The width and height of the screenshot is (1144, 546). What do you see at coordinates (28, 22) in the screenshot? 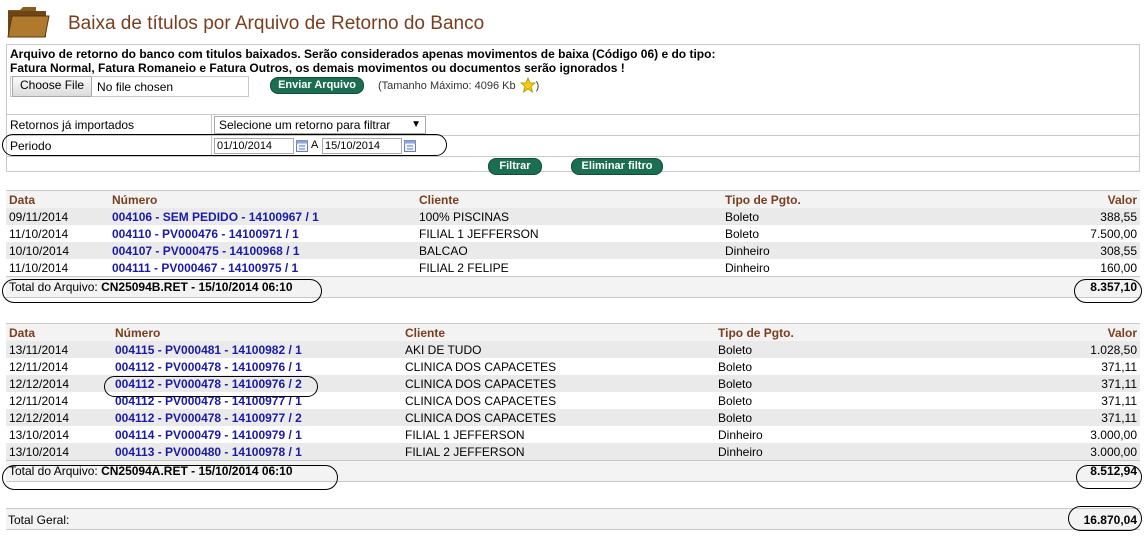
I see `folder-icon` at bounding box center [28, 22].